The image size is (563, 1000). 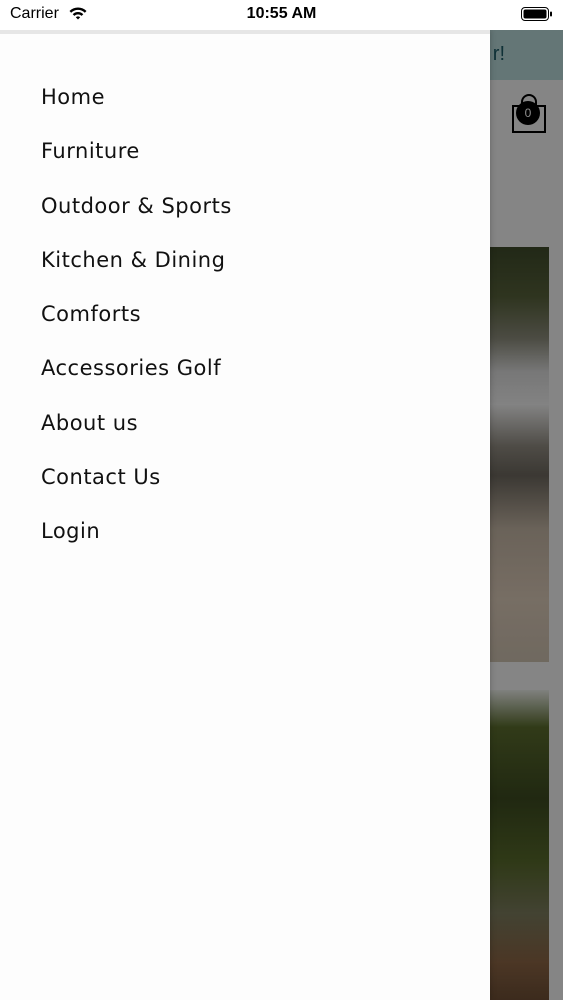 What do you see at coordinates (536, 14) in the screenshot?
I see `battery-icon` at bounding box center [536, 14].